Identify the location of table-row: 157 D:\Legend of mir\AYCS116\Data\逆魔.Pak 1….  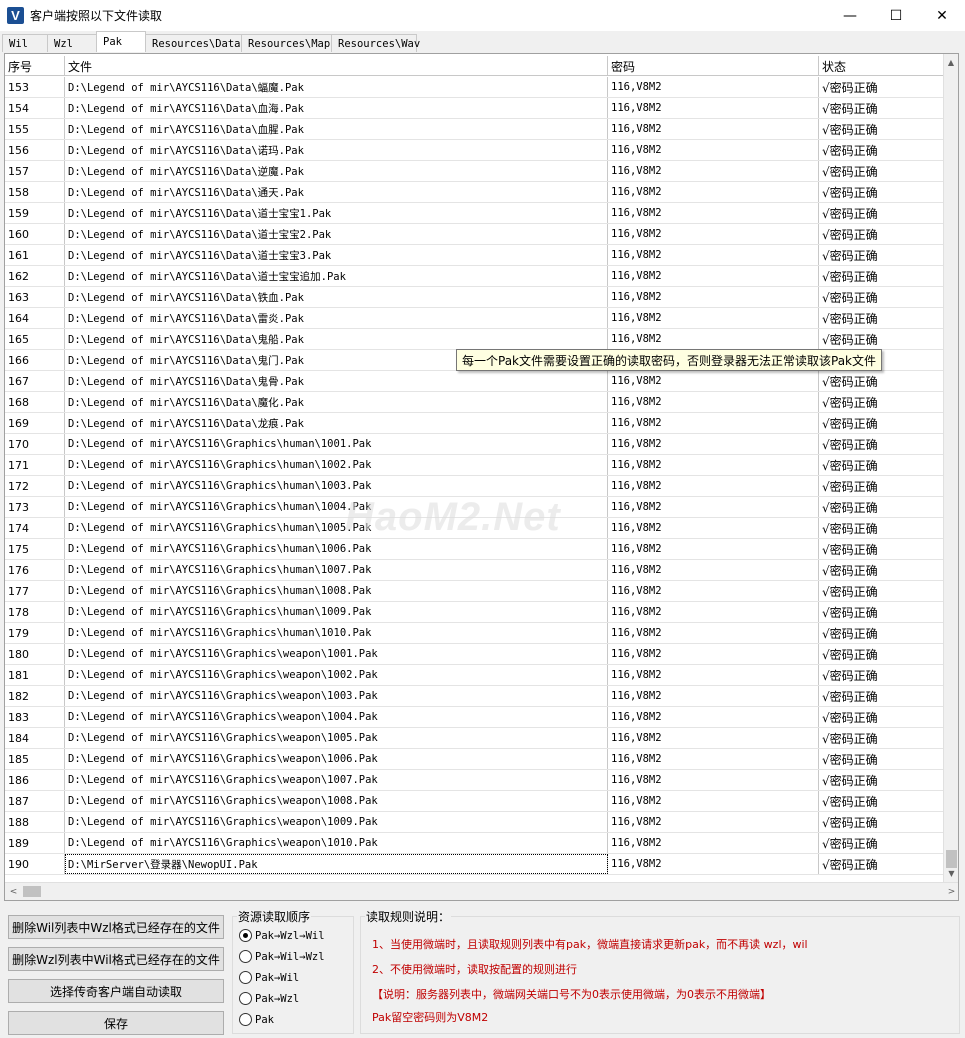
(475, 171).